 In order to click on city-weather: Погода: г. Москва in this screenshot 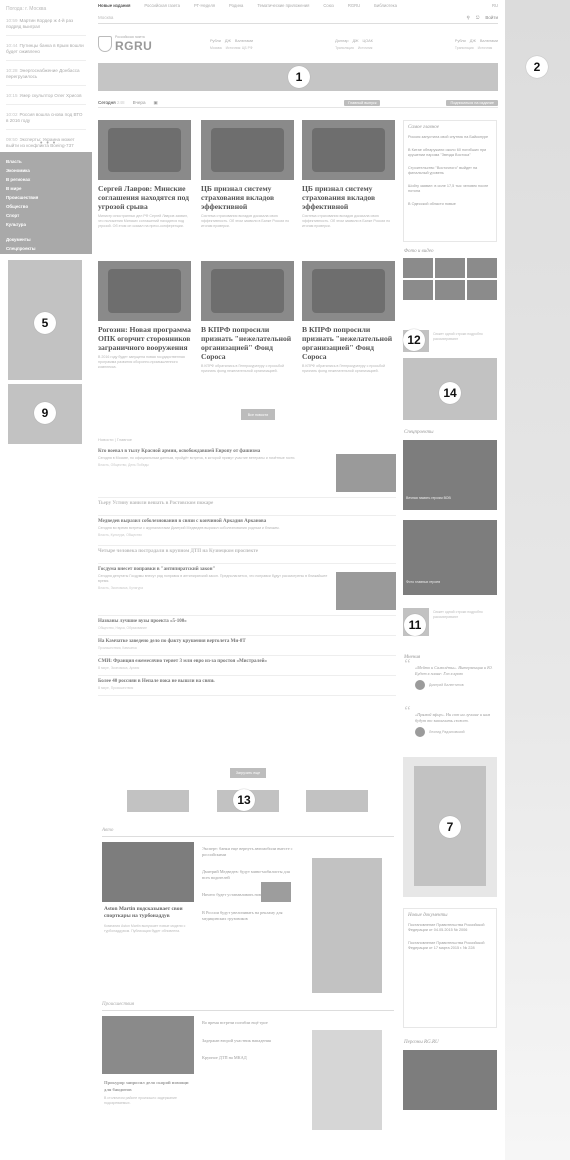, I will do `click(26, 9)`.